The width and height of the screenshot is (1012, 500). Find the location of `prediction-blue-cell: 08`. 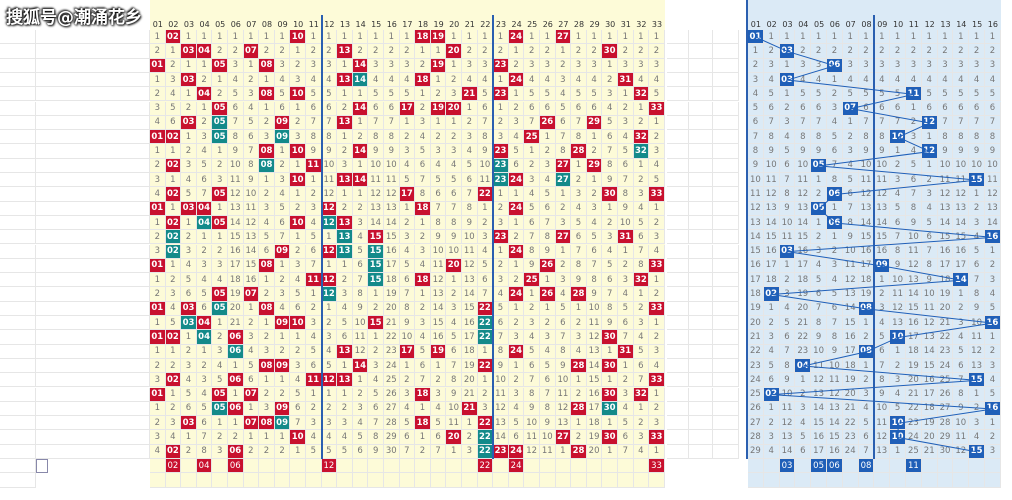

prediction-blue-cell: 08 is located at coordinates (866, 466).